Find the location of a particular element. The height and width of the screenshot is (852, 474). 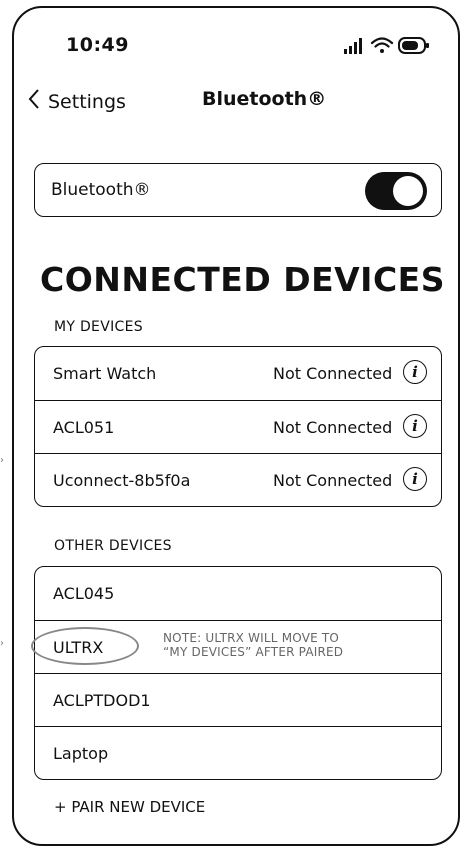

status-icons is located at coordinates (387, 46).